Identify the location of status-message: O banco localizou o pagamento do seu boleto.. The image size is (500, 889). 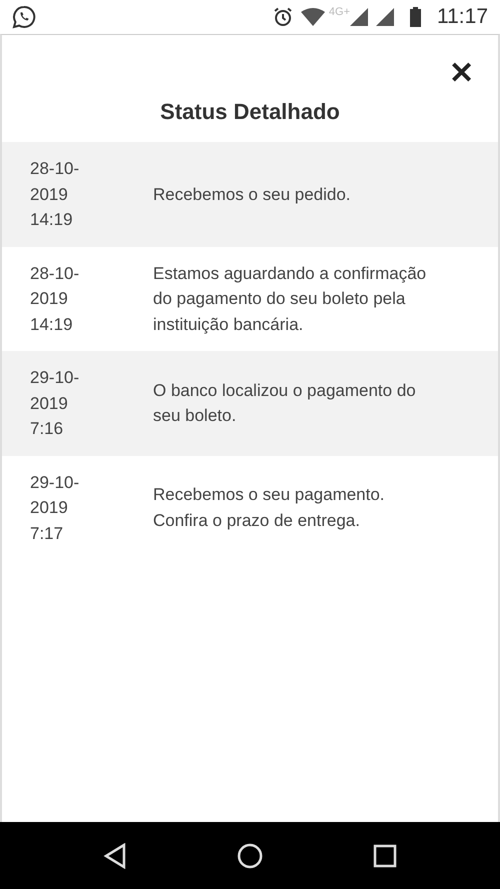
(285, 404).